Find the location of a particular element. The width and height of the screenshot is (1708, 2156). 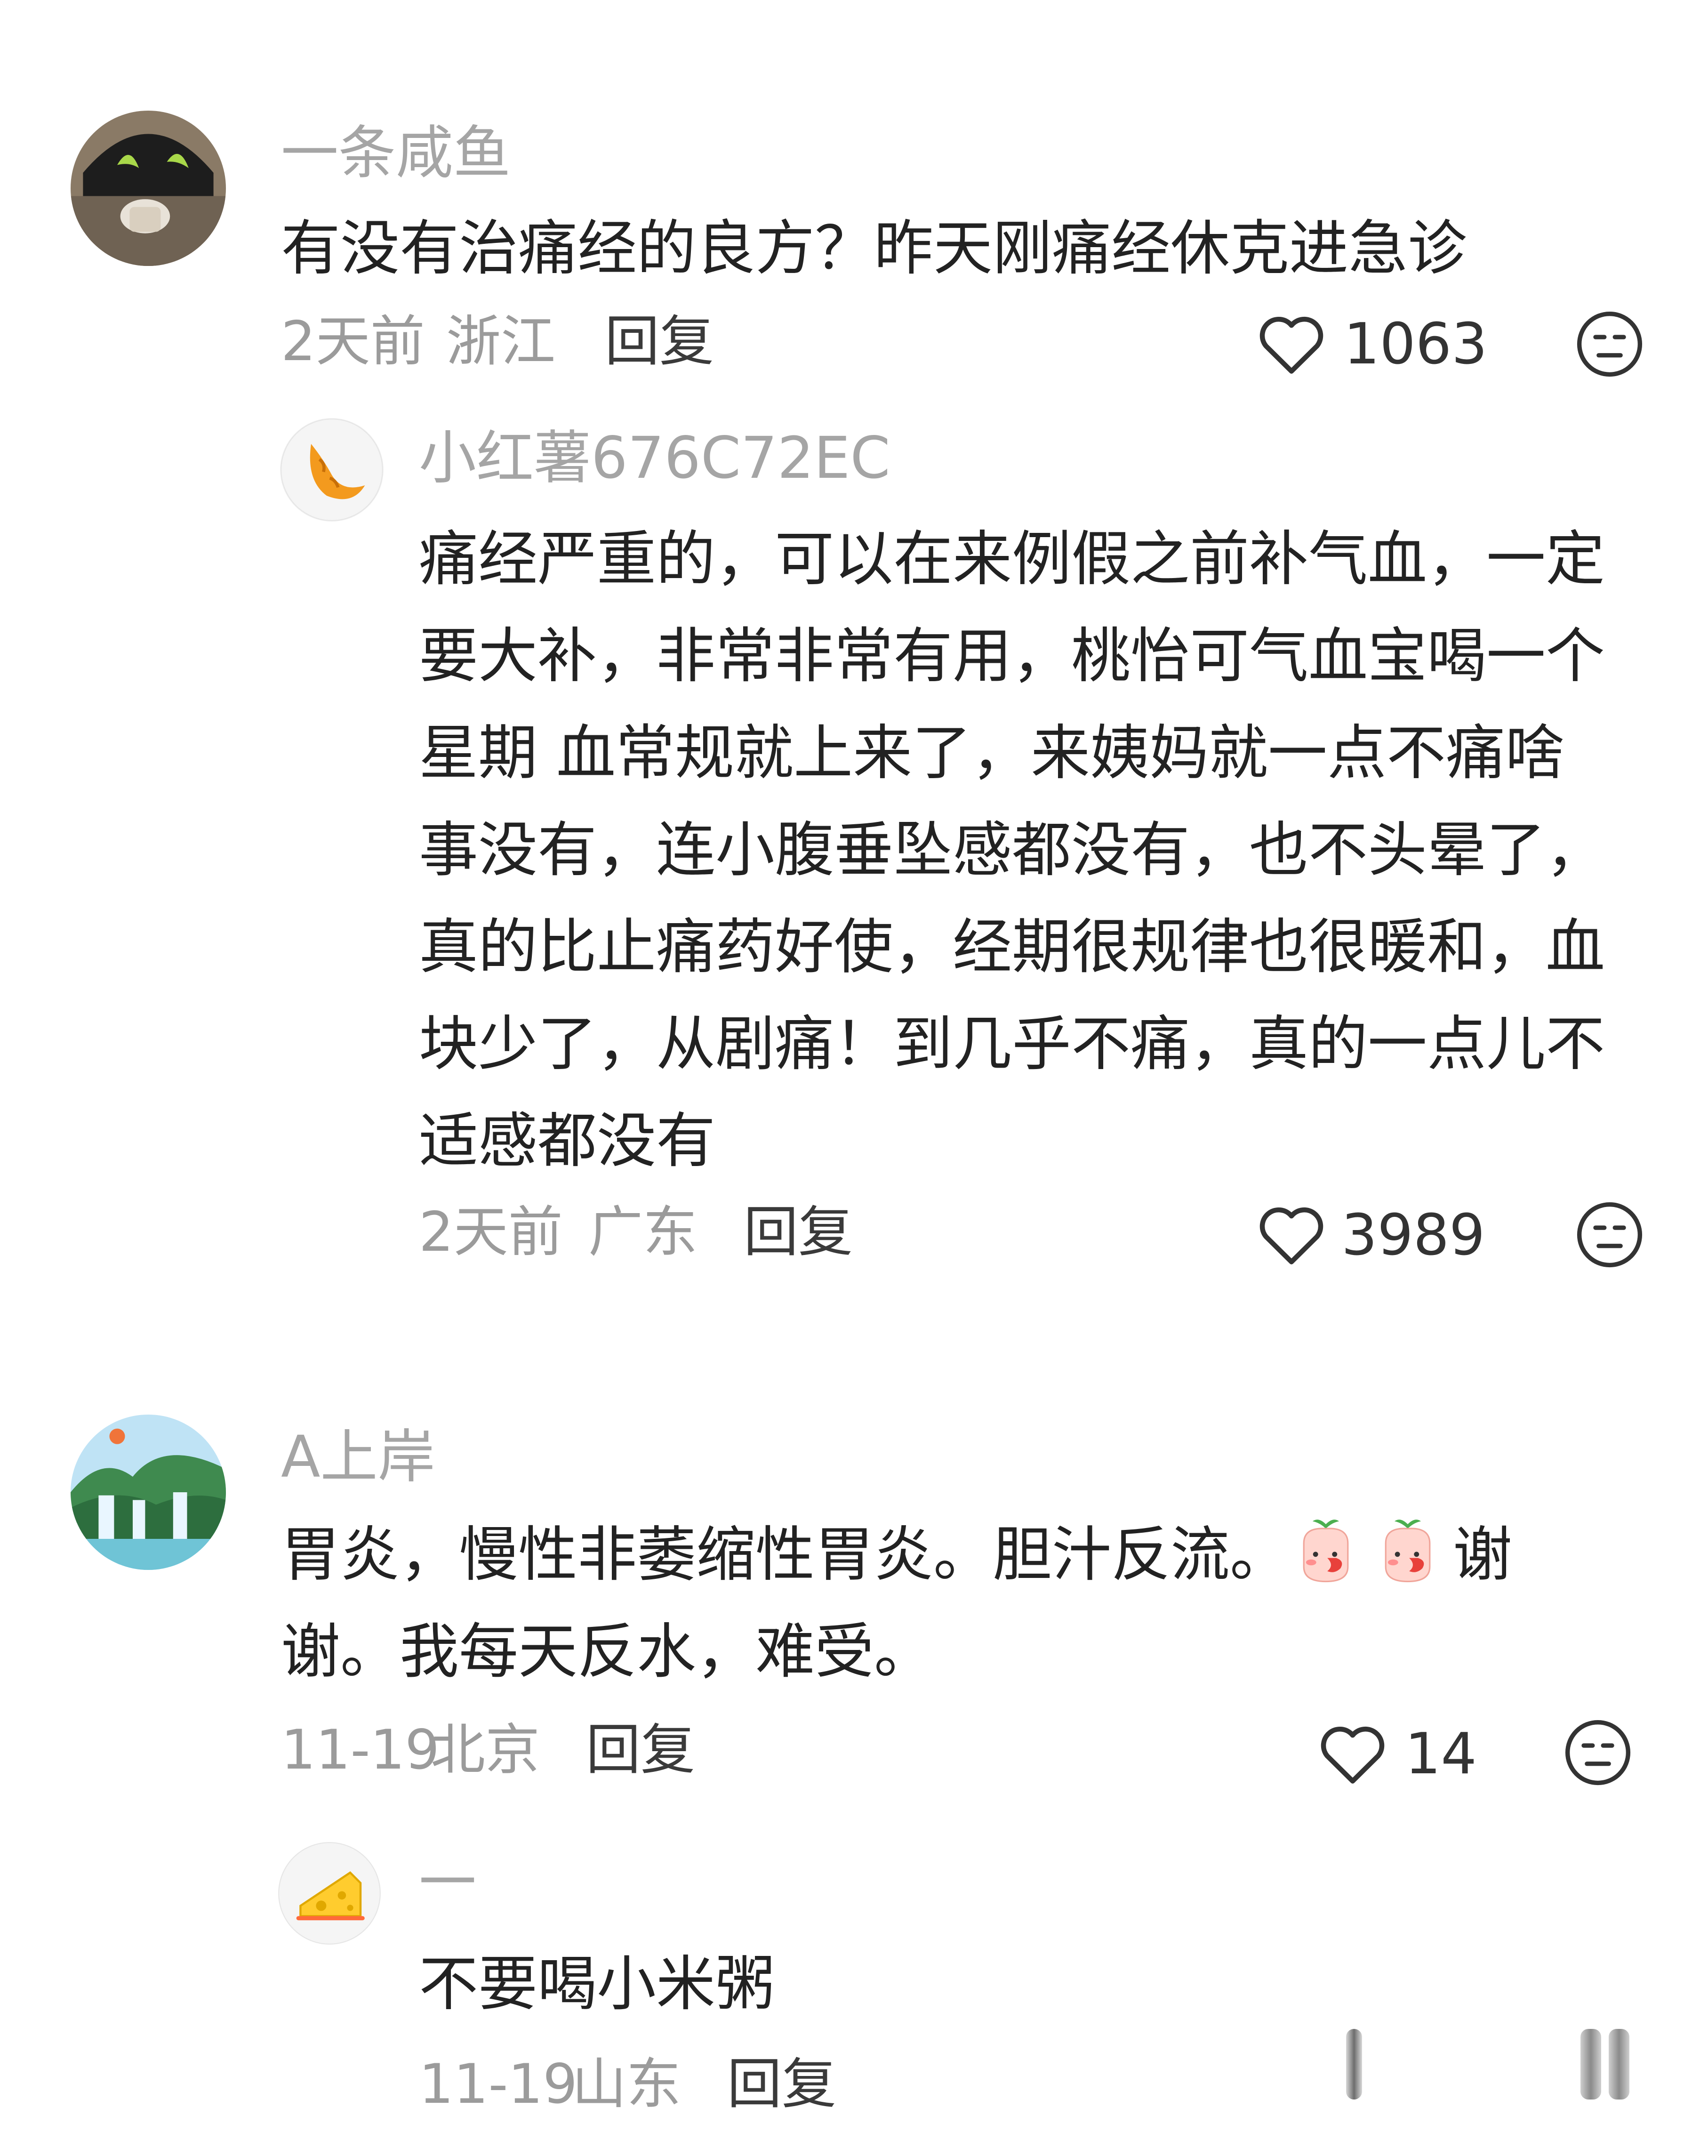

comment-time: 2天前 is located at coordinates (353, 341).